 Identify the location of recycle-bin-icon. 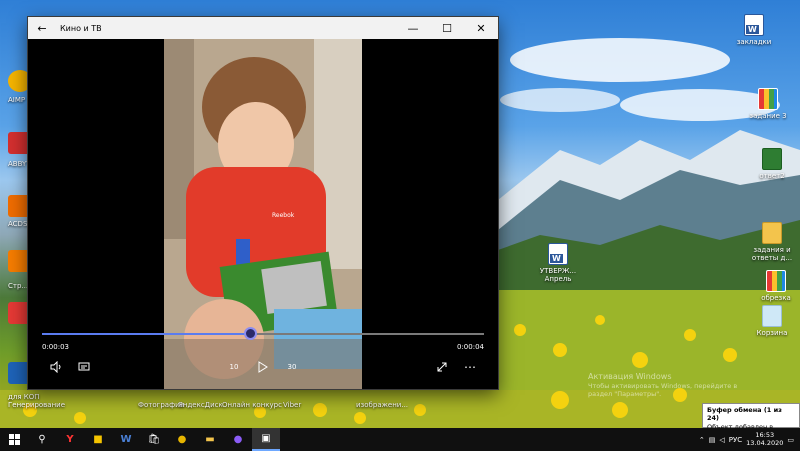
(772, 316).